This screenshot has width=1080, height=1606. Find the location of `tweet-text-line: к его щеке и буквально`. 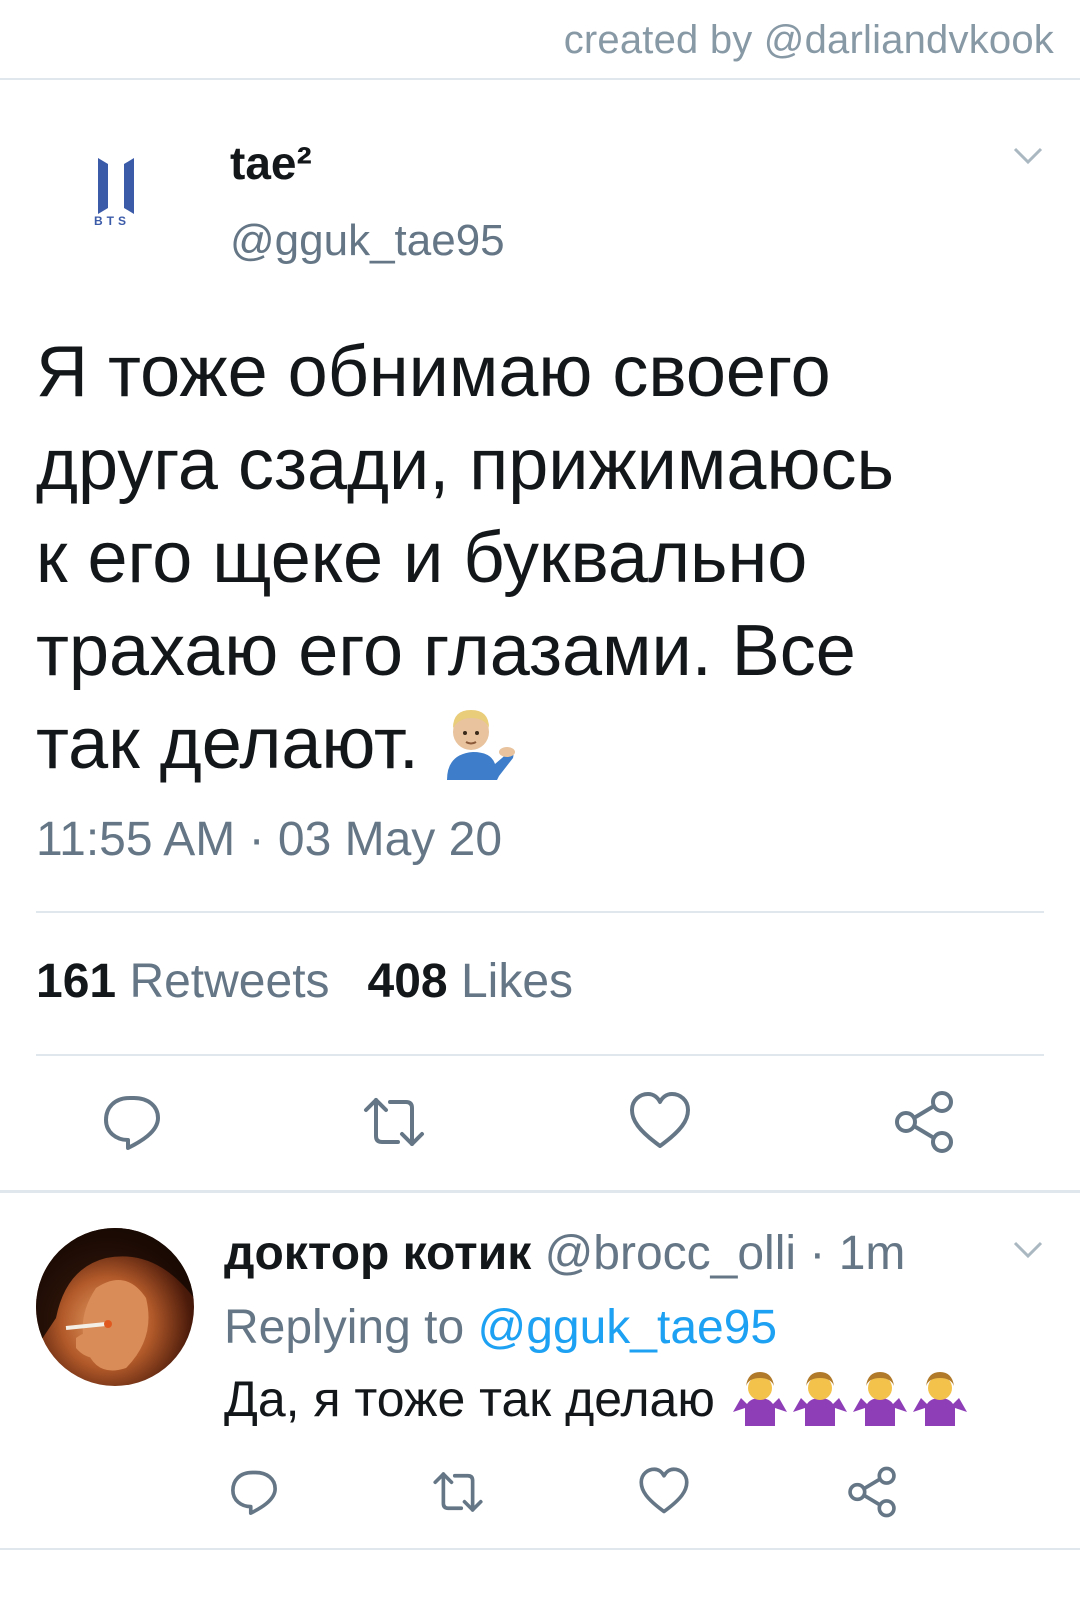

tweet-text-line: к его щеке и буквально is located at coordinates (422, 558).